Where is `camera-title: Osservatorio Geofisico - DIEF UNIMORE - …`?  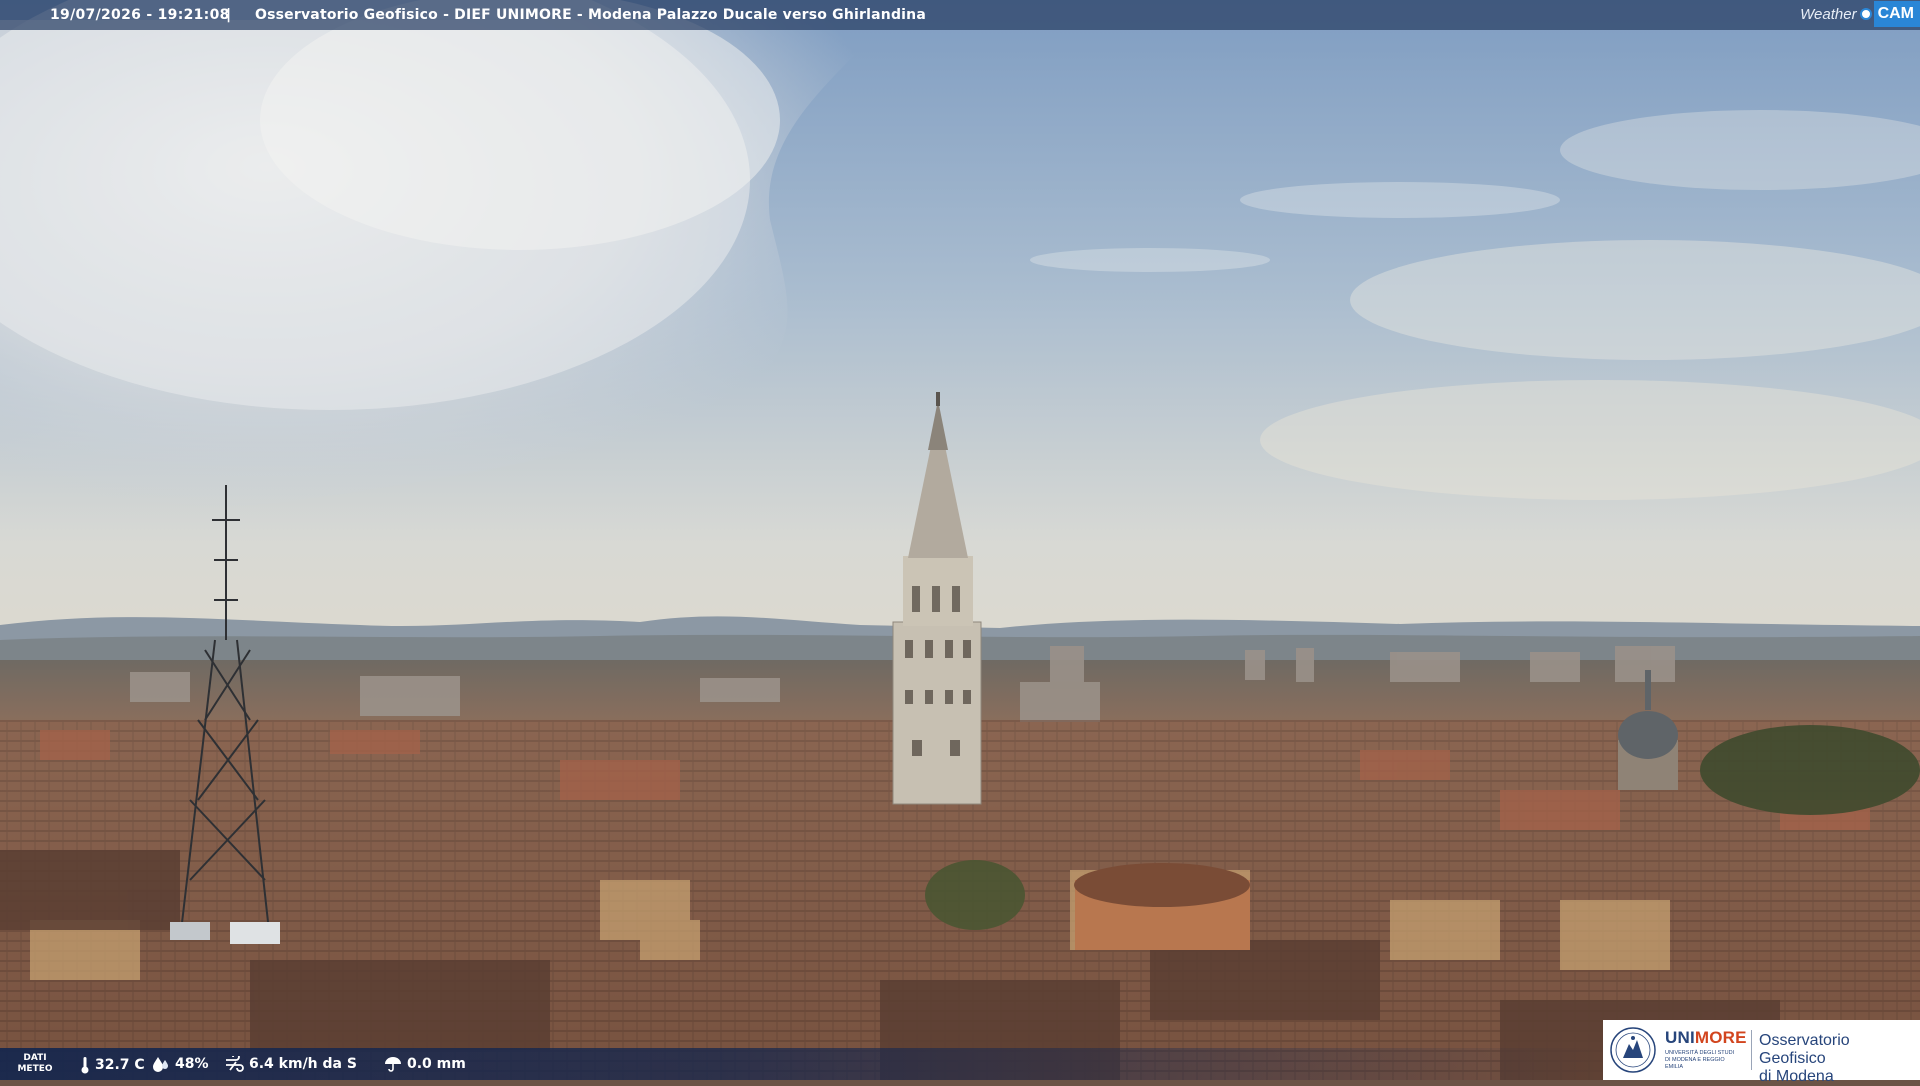 camera-title: Osservatorio Geofisico - DIEF UNIMORE - … is located at coordinates (590, 15).